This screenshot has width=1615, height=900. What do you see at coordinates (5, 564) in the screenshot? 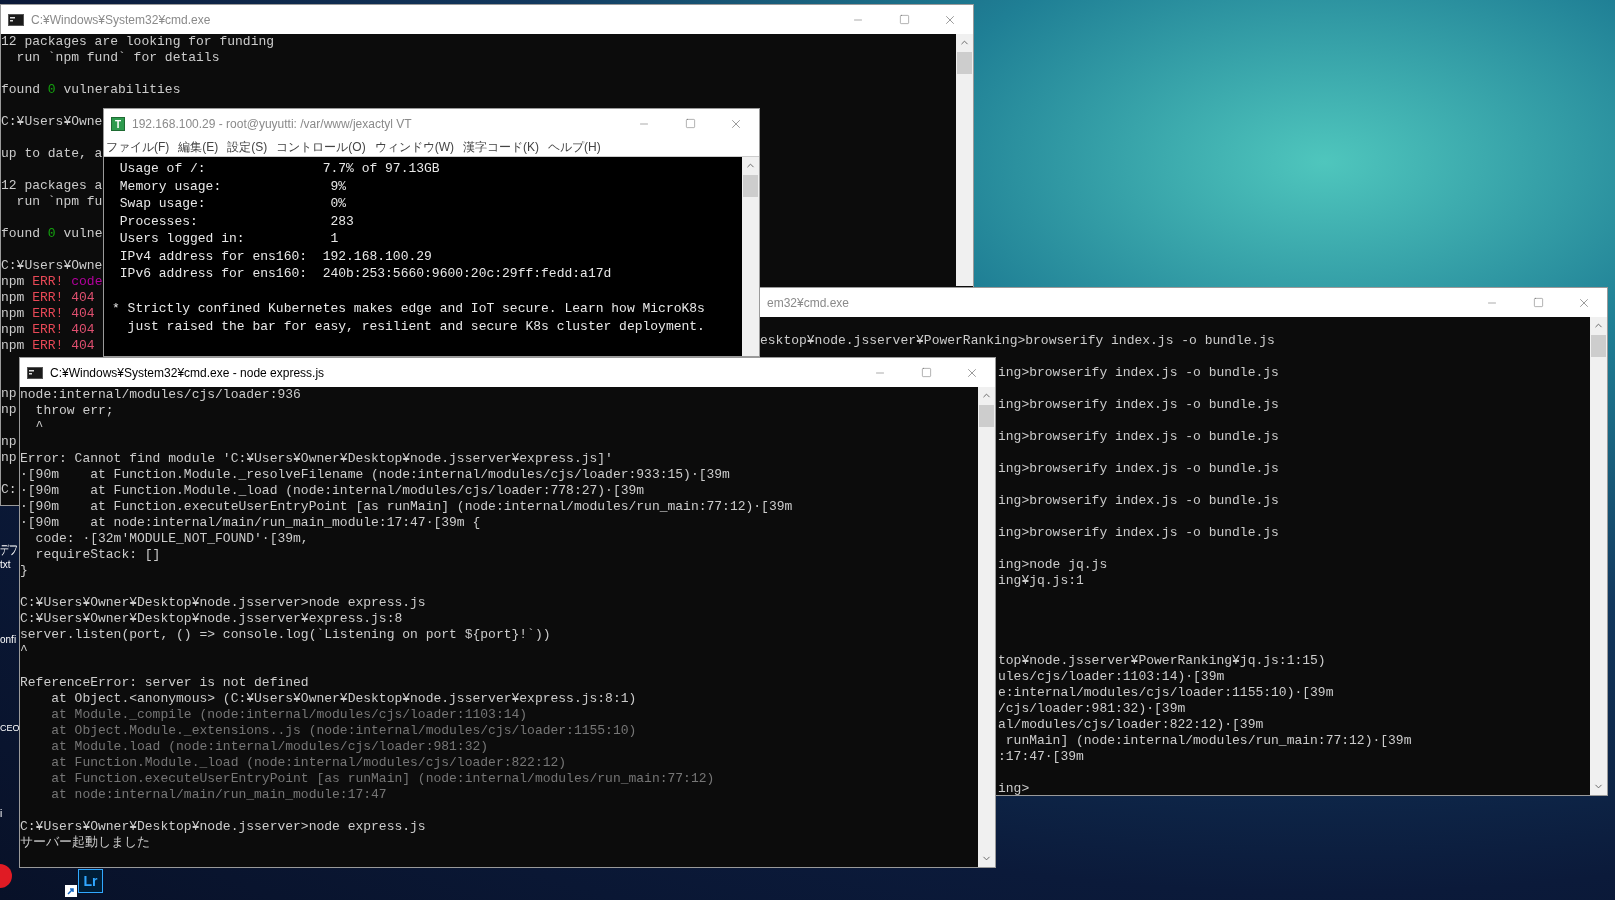
I see `desktop-icon-label: txt` at bounding box center [5, 564].